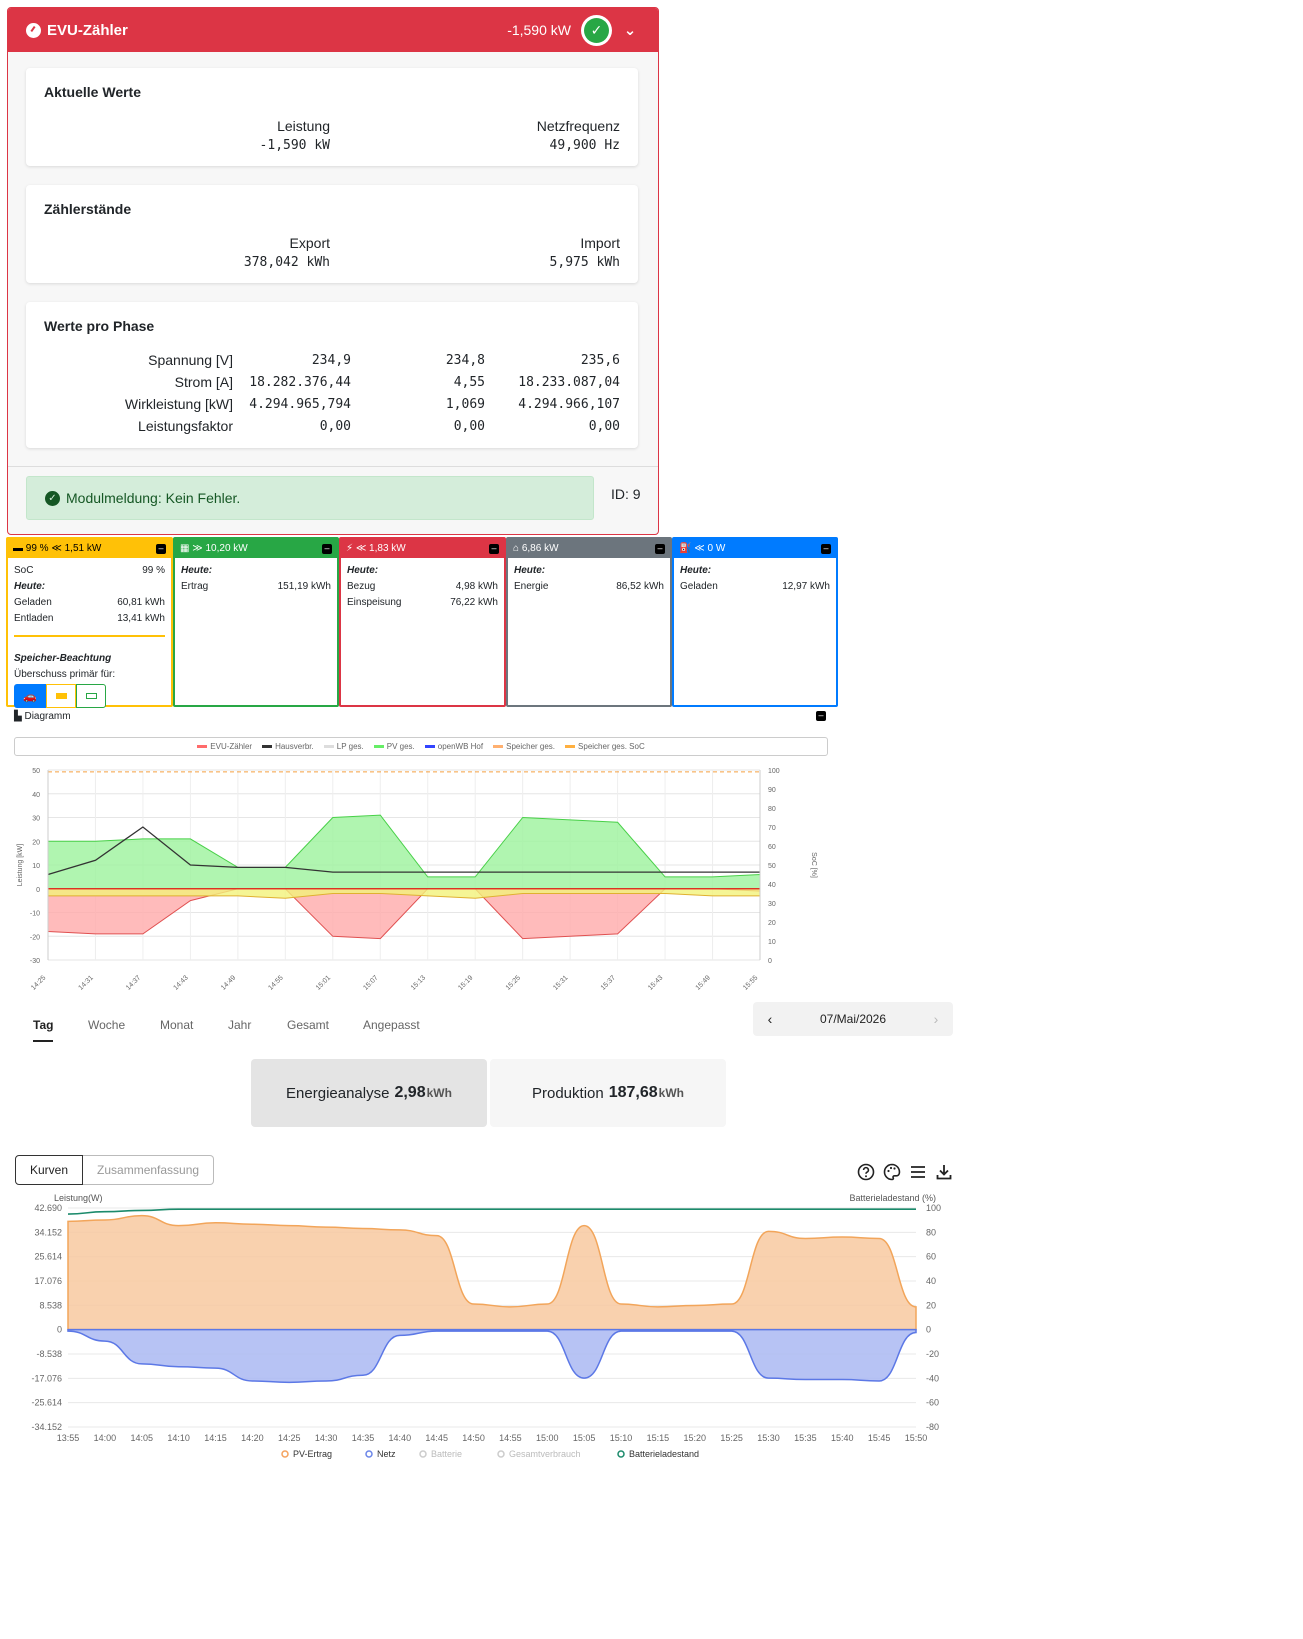 This screenshot has width=1303, height=1639. I want to click on y-tick-label: 10, so click(36, 866).